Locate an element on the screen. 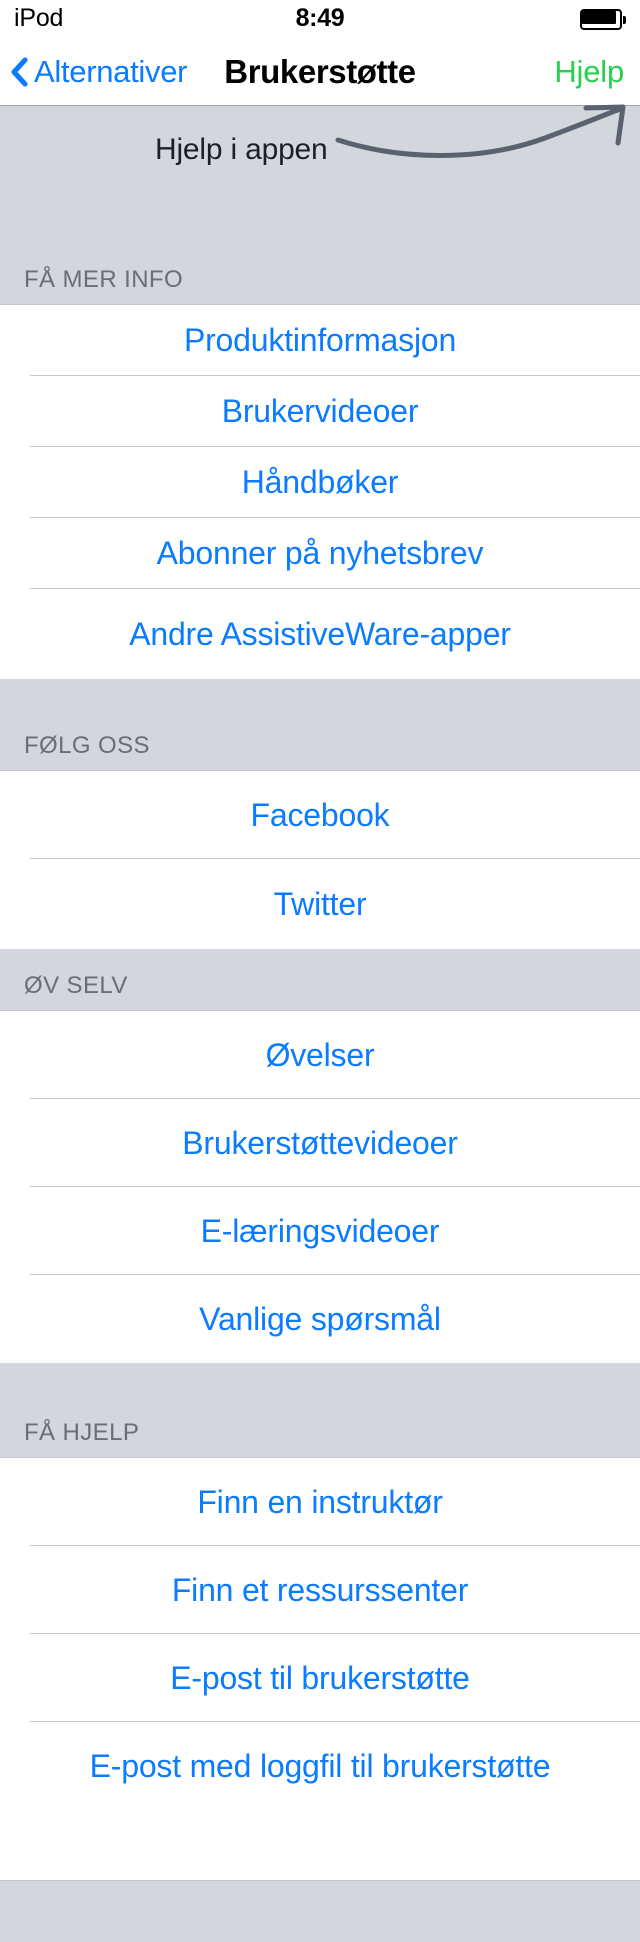  navigation-bar: Alternativer Brukerstøtte Hjelp is located at coordinates (320, 72).